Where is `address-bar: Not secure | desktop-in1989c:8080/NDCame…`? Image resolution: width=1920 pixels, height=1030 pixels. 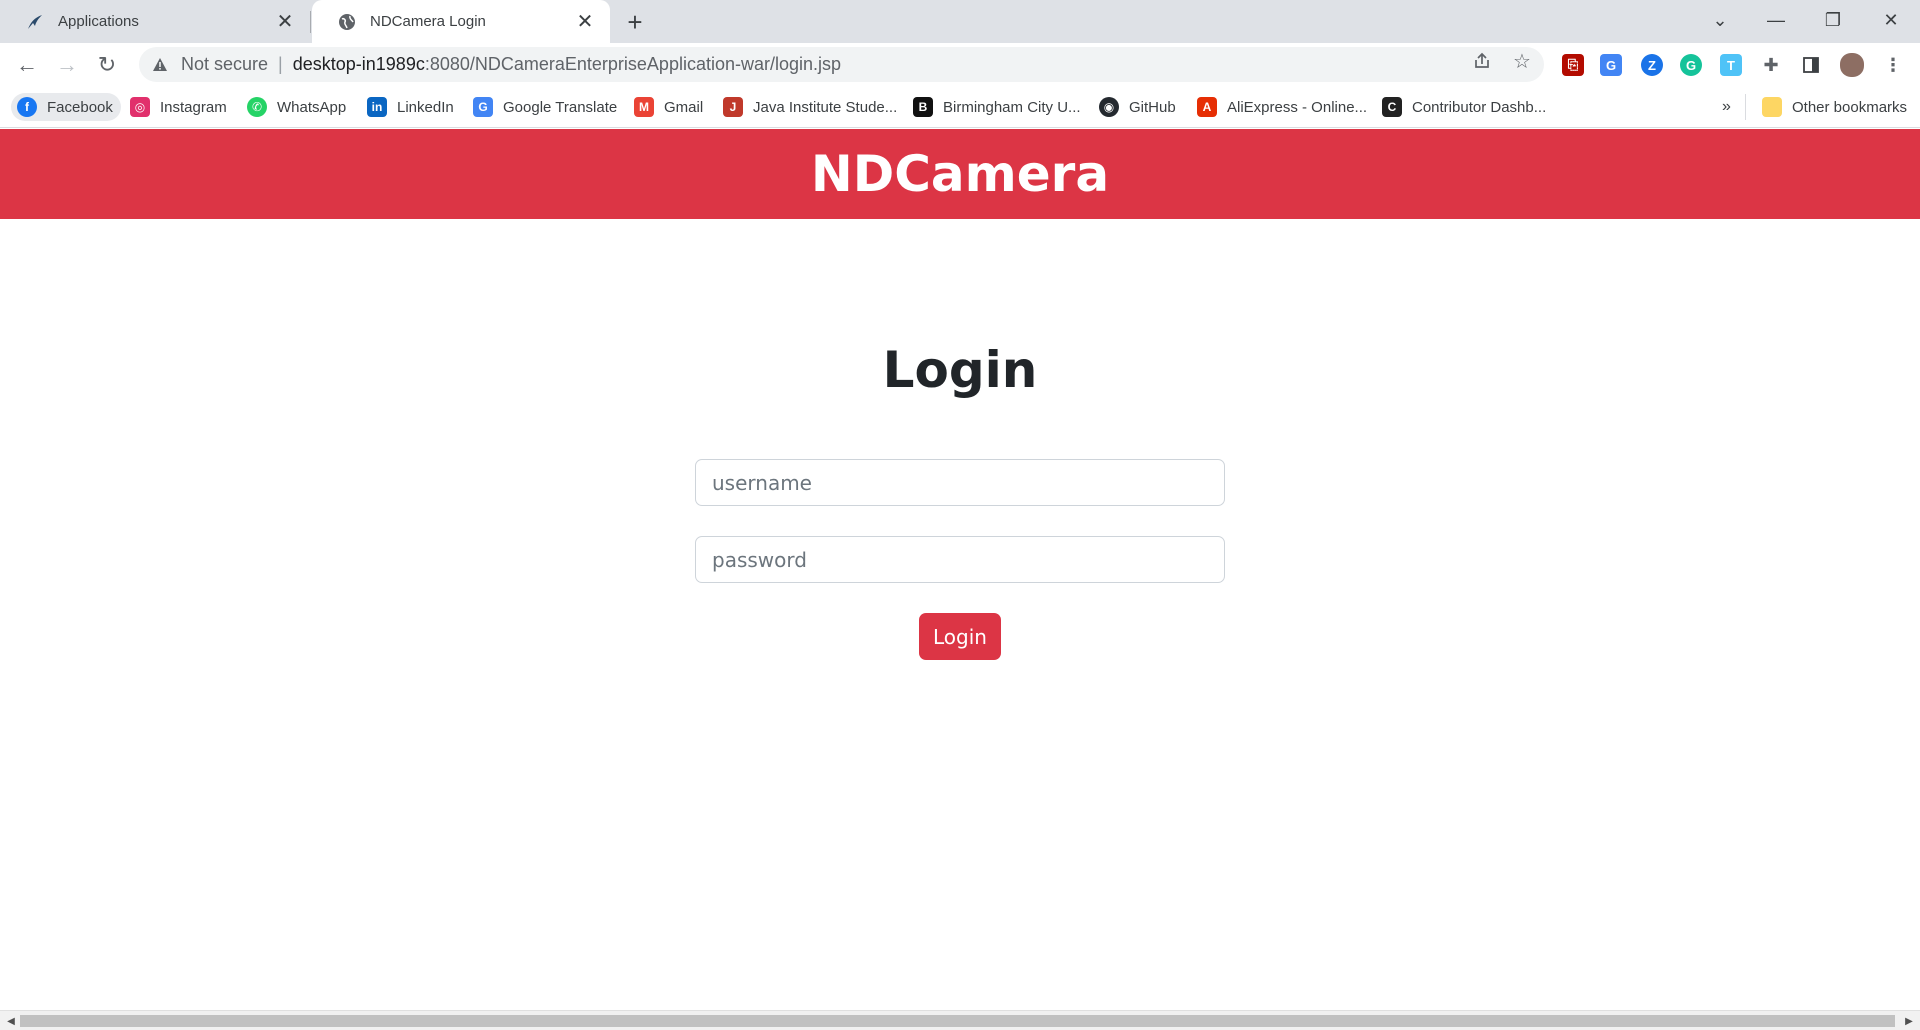 address-bar: Not secure | desktop-in1989c:8080/NDCame… is located at coordinates (841, 64).